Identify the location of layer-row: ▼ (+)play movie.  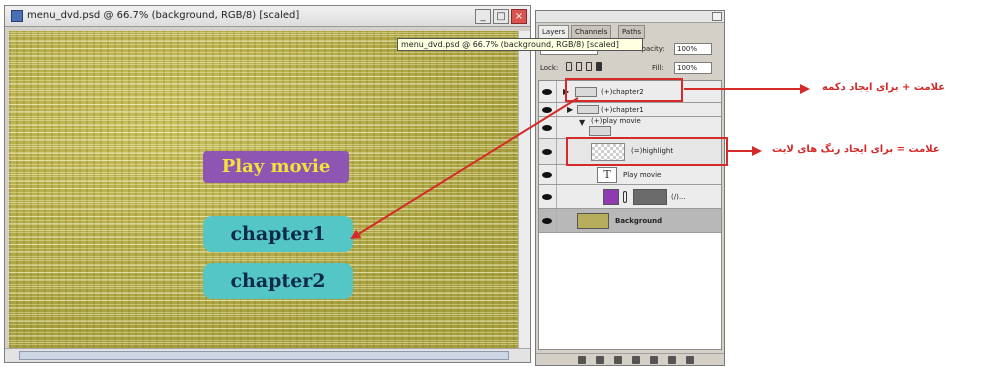
(630, 128).